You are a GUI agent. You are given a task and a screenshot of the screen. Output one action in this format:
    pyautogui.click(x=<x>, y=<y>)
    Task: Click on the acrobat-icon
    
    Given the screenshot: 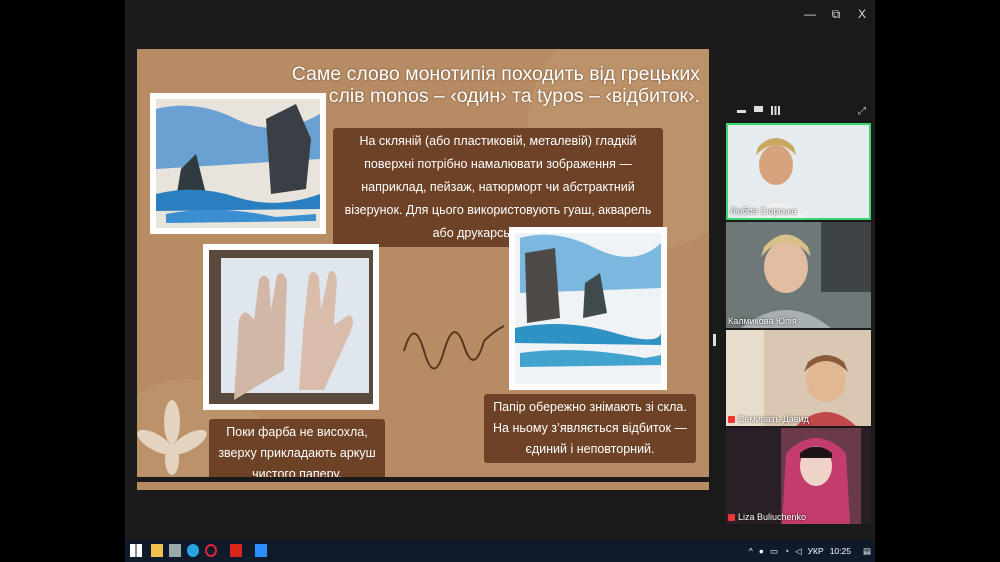 What is the action you would take?
    pyautogui.click(x=236, y=550)
    